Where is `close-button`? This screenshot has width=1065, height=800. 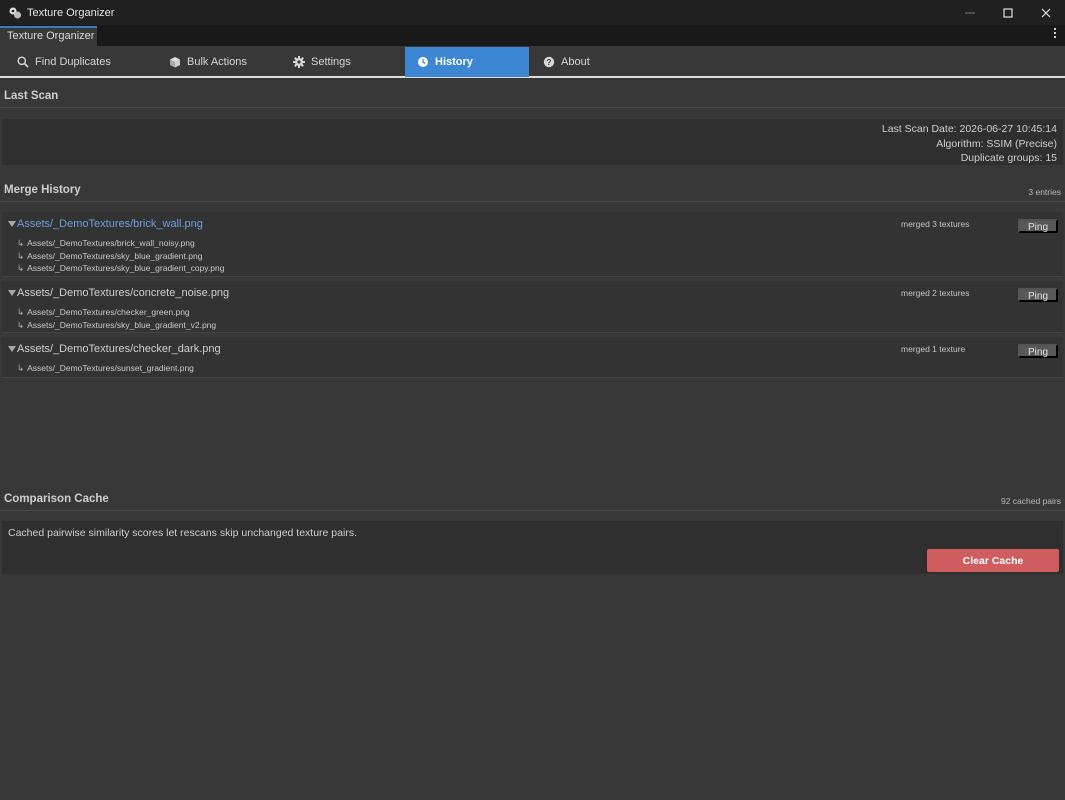 close-button is located at coordinates (1046, 12).